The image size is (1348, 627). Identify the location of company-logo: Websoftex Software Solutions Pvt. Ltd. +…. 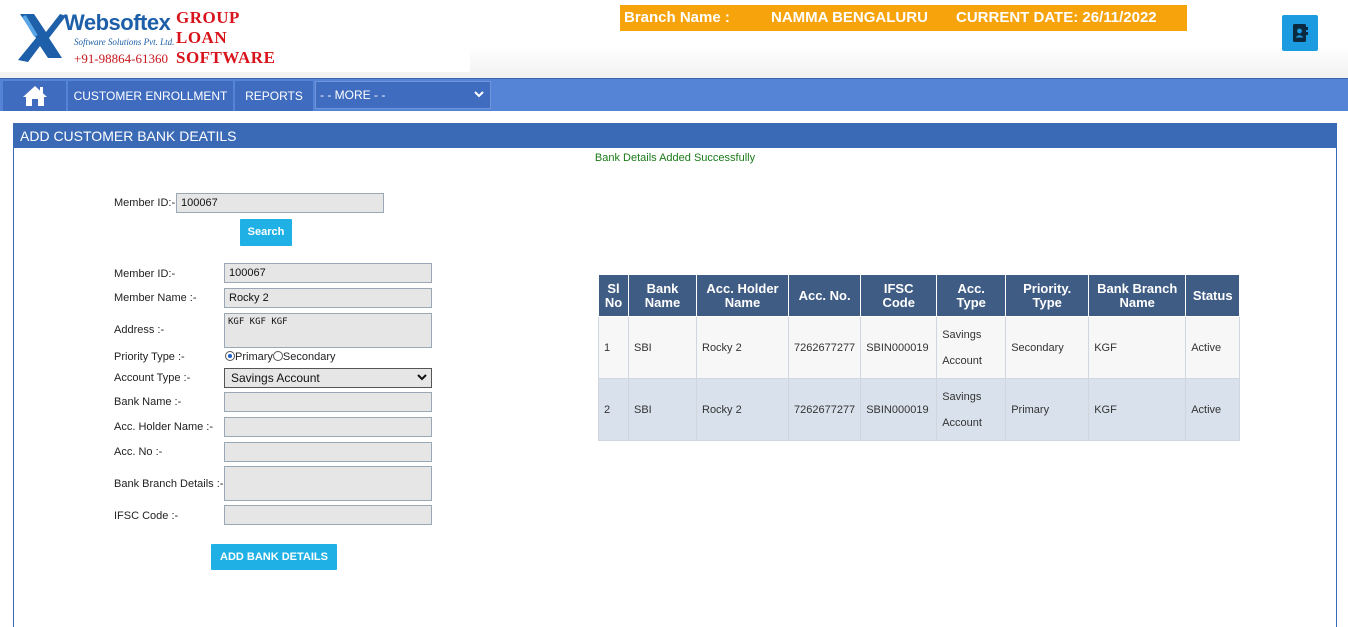
(235, 36).